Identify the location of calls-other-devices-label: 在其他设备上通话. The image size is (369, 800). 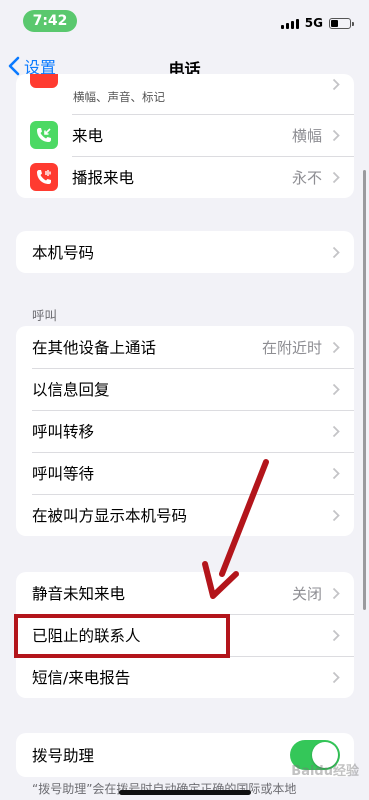
(94, 348).